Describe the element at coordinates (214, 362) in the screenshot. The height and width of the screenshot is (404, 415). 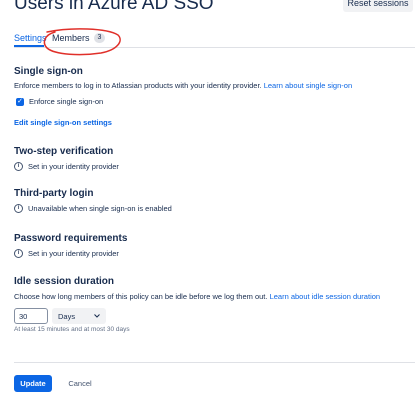
I see `footer-divider` at that location.